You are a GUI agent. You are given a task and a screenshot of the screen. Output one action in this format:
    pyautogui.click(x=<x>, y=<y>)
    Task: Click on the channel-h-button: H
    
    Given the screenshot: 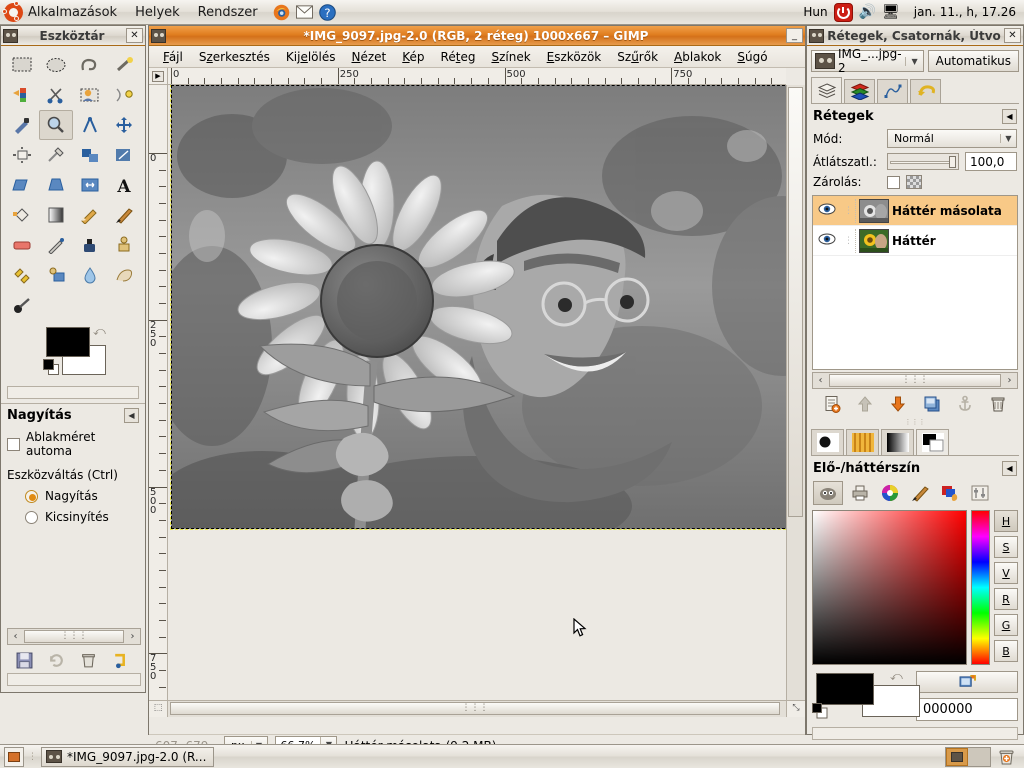 What is the action you would take?
    pyautogui.click(x=1006, y=521)
    